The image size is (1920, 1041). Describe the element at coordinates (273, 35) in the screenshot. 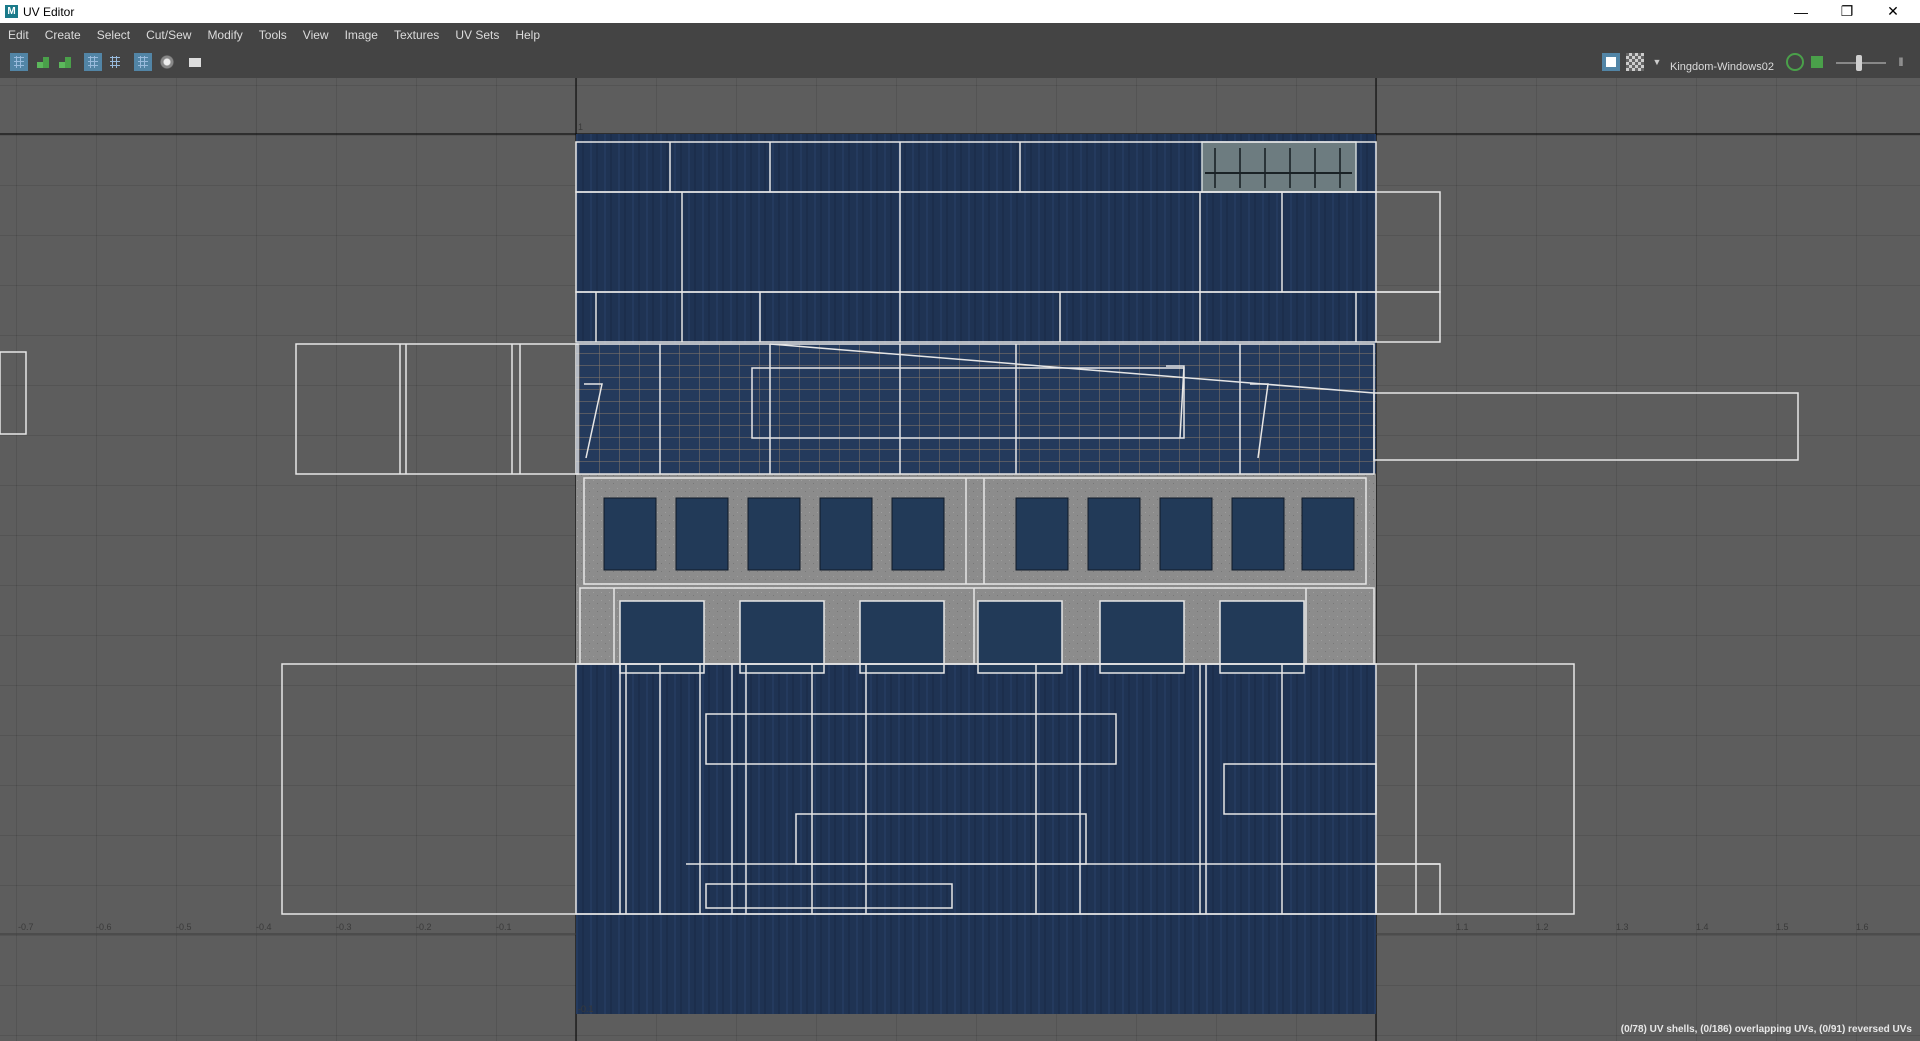

I see `menu-tools: Tools` at that location.